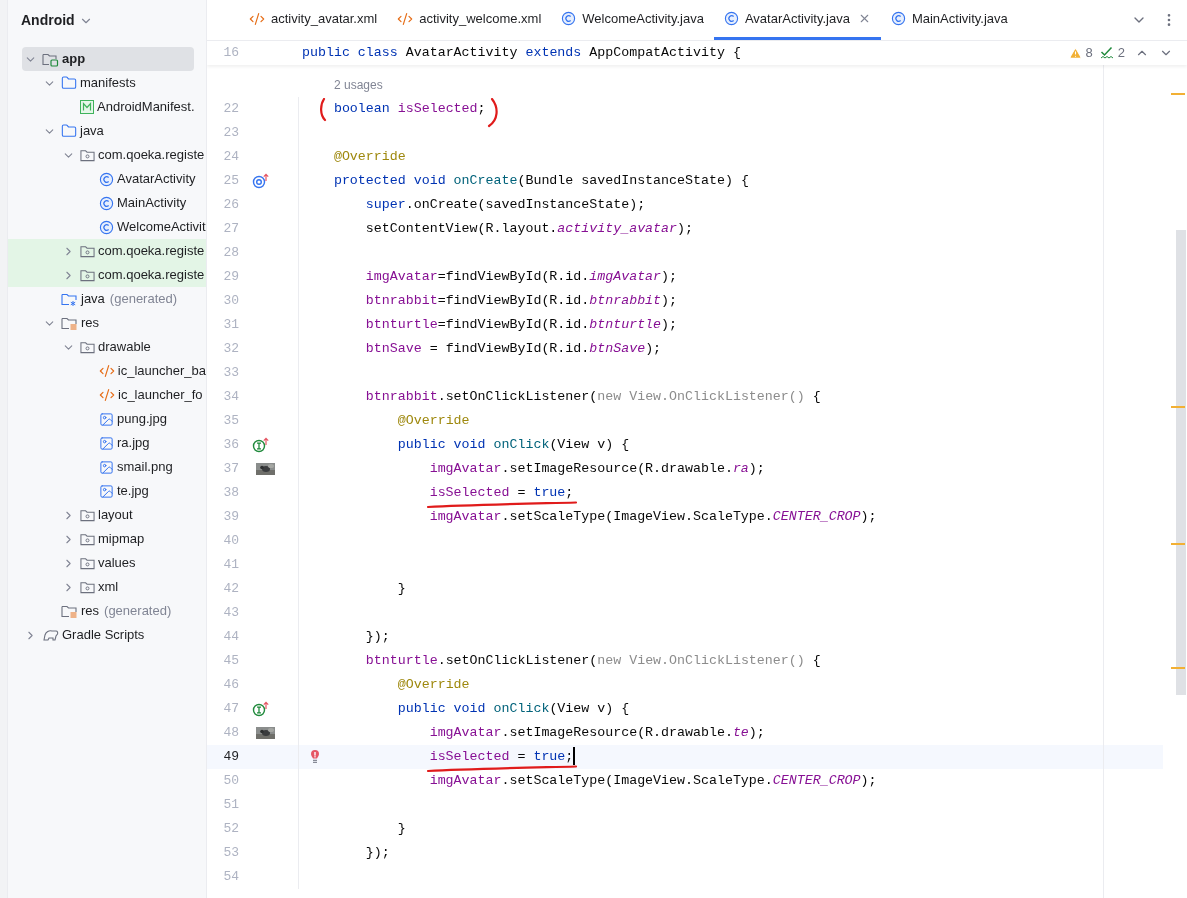  I want to click on tree-item: AvatarActivity, so click(107, 179).